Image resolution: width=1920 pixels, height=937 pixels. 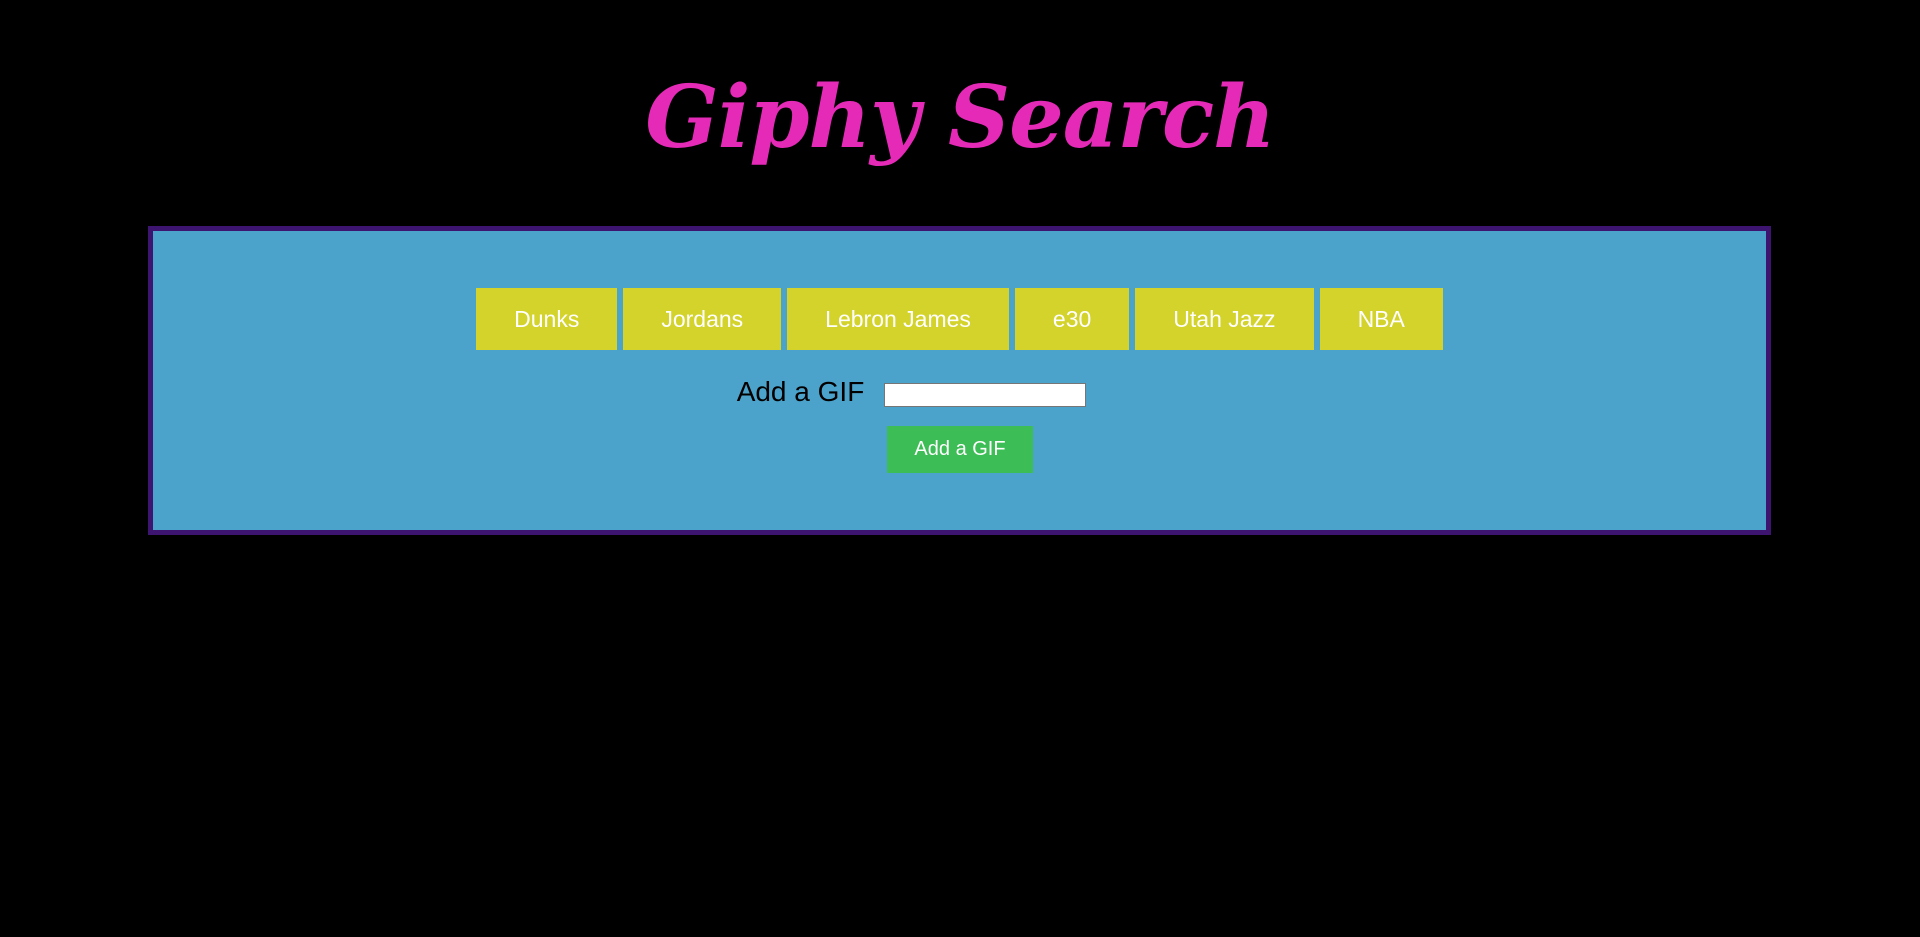 I want to click on topic-button-e30: e30, so click(x=1072, y=319).